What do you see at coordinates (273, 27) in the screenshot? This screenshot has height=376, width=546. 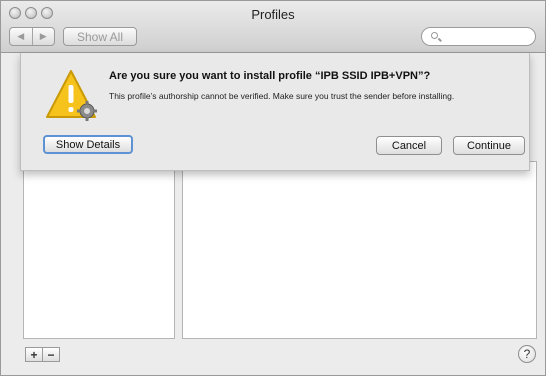 I see `title-bar: Profiles ◀ ▶ Show All` at bounding box center [273, 27].